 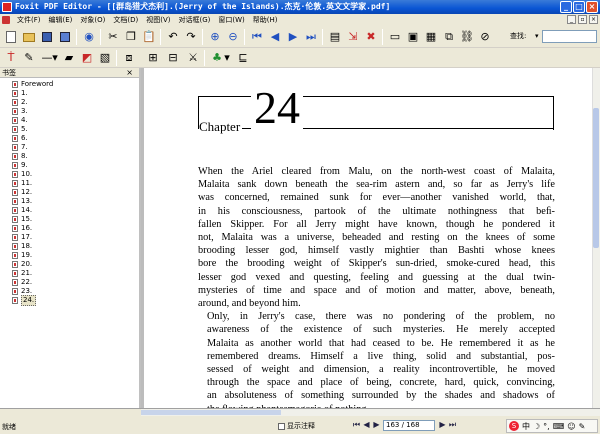 I want to click on doc-close-icon: ×, so click(x=593, y=19).